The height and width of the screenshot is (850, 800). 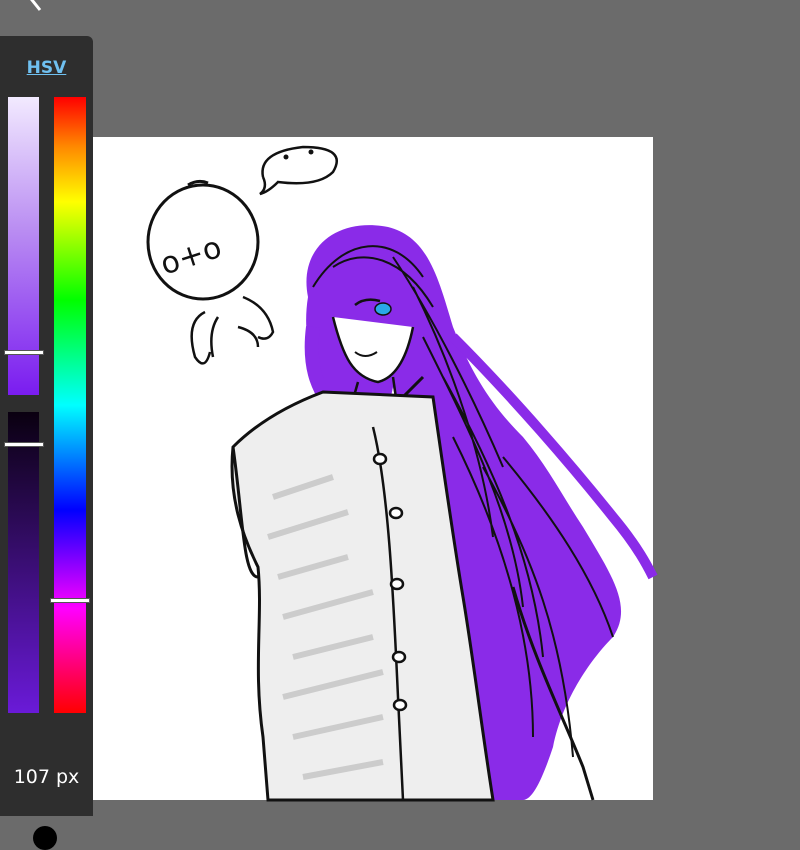 I want to click on color-mode-hsv-link: HSV, so click(x=46, y=68).